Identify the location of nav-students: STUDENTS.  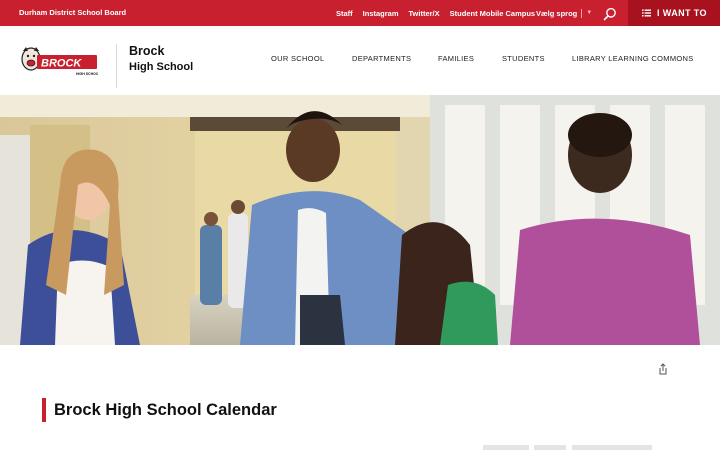
(523, 58).